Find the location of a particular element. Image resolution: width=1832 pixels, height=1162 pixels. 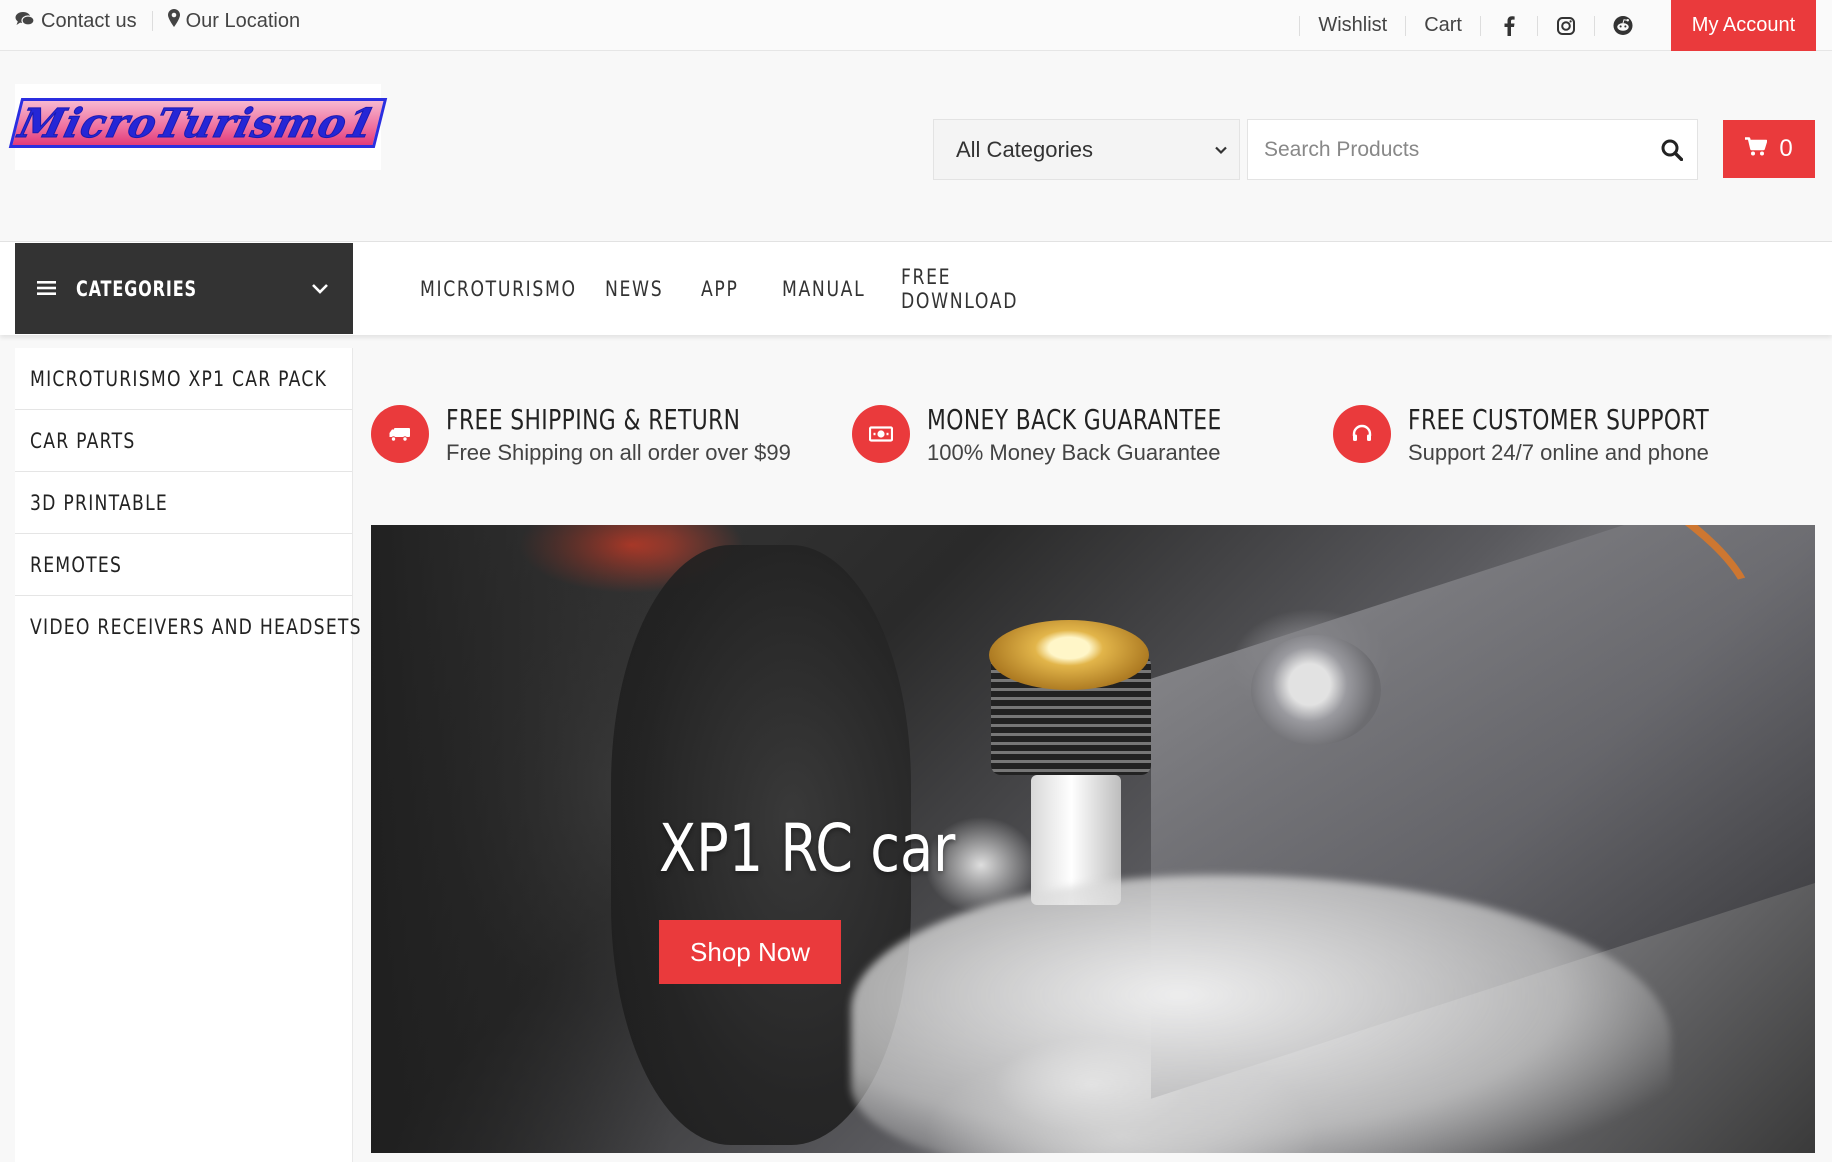

our-location-link: Our Location is located at coordinates (234, 21).